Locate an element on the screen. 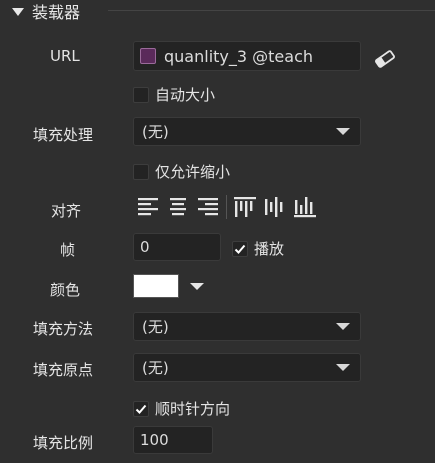  clockwise-label: 顺时针方向 is located at coordinates (193, 409).